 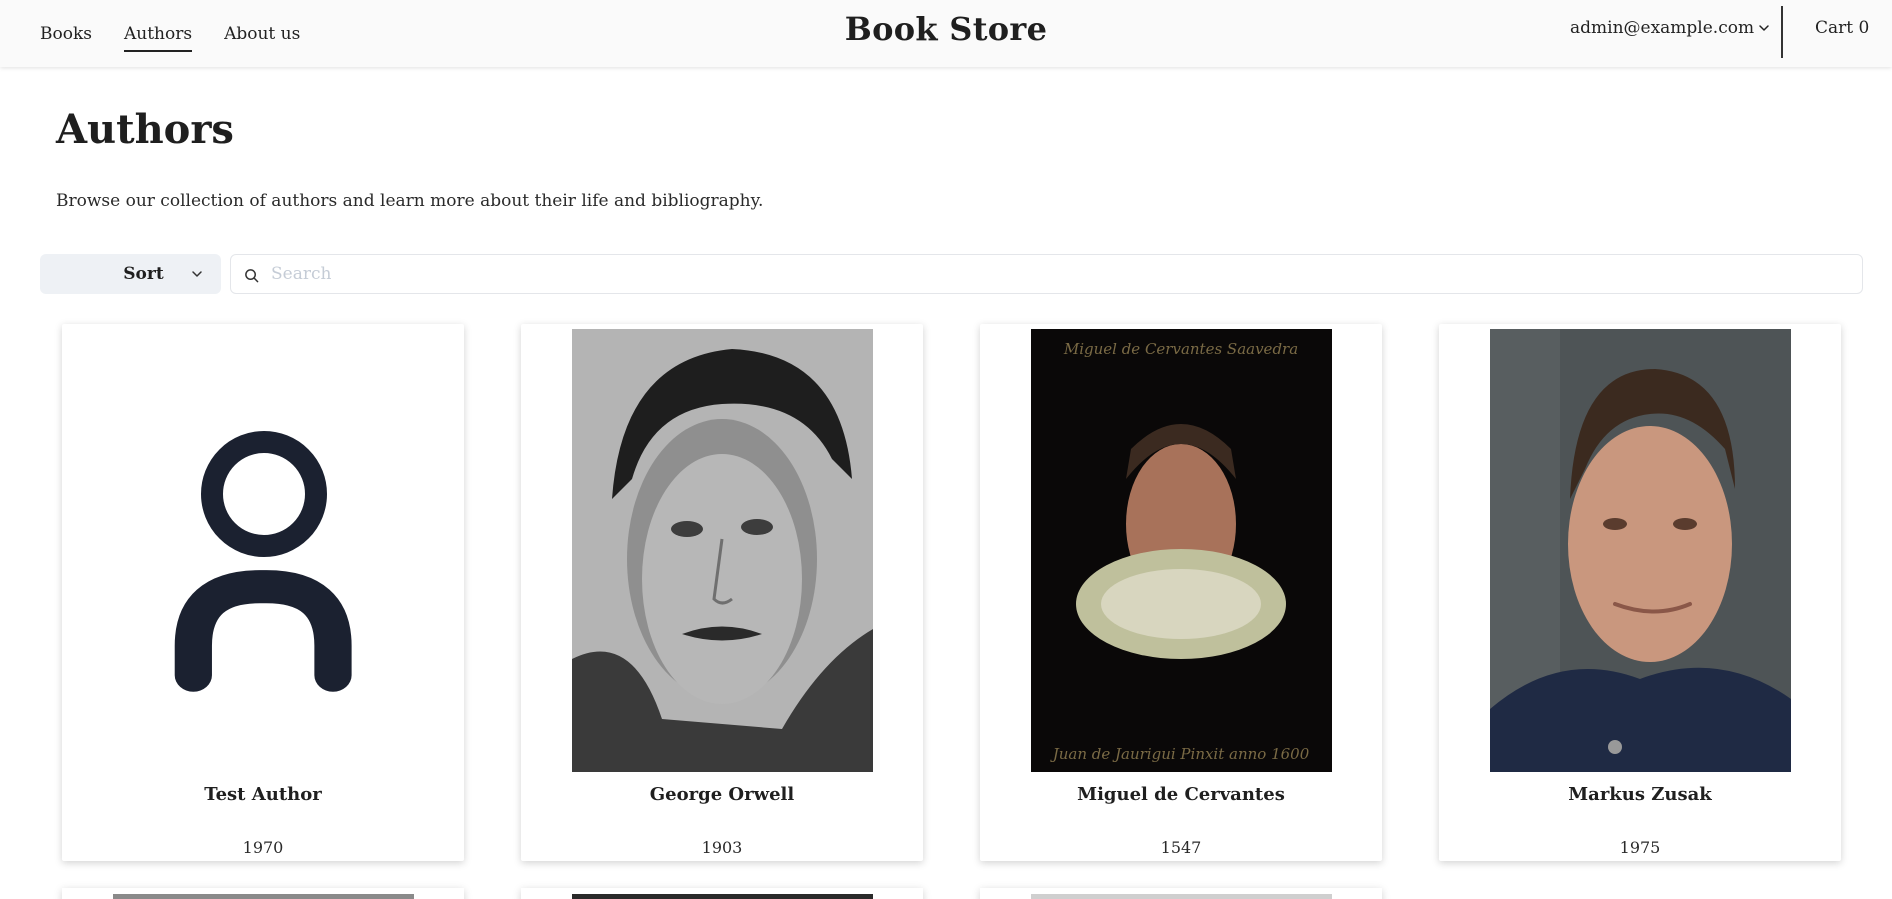 What do you see at coordinates (1180, 349) in the screenshot?
I see `svg-text: Miguel de Cervantes Saavedra` at bounding box center [1180, 349].